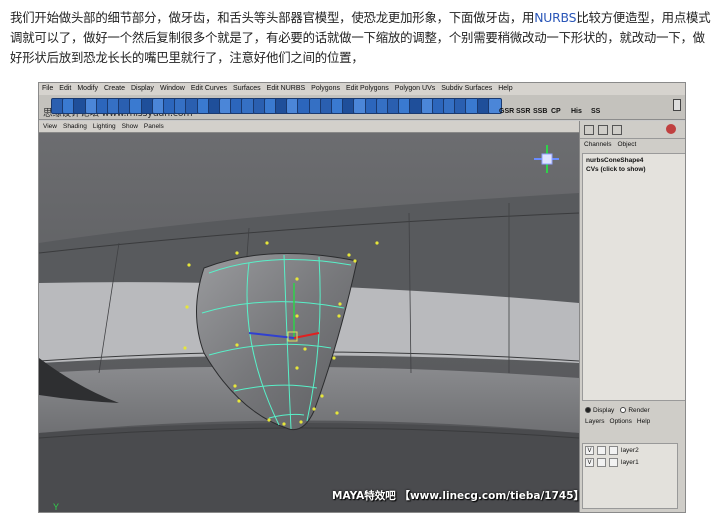 The width and height of the screenshot is (720, 513). Describe the element at coordinates (634, 160) in the screenshot. I see `node-name: nurbsConeShape4` at that location.